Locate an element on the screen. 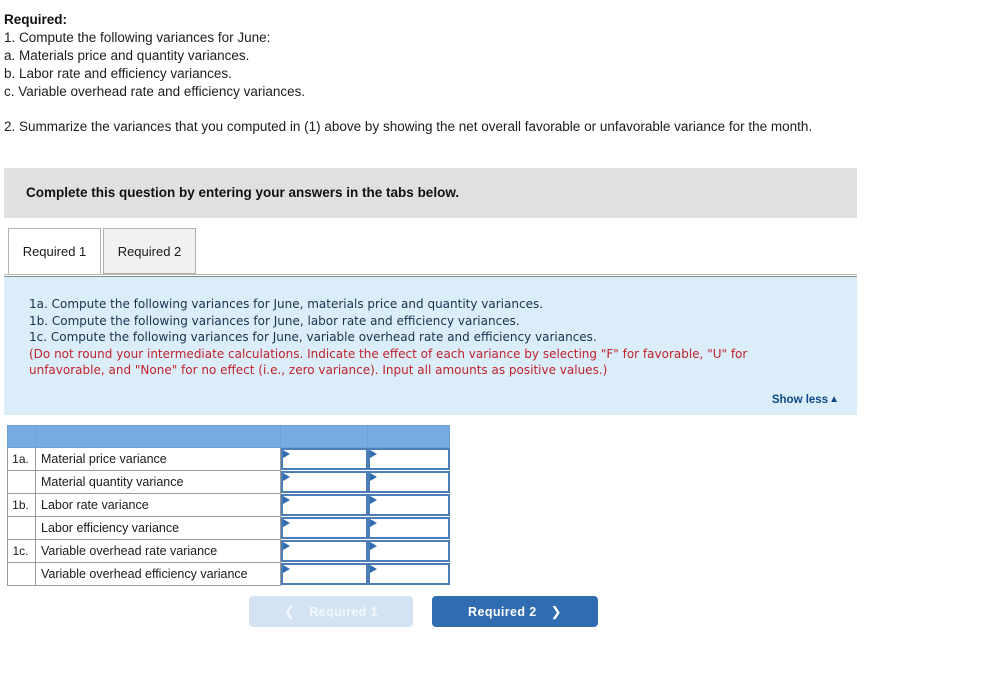 Image resolution: width=1001 pixels, height=689 pixels. row-index: 1c. is located at coordinates (21, 551).